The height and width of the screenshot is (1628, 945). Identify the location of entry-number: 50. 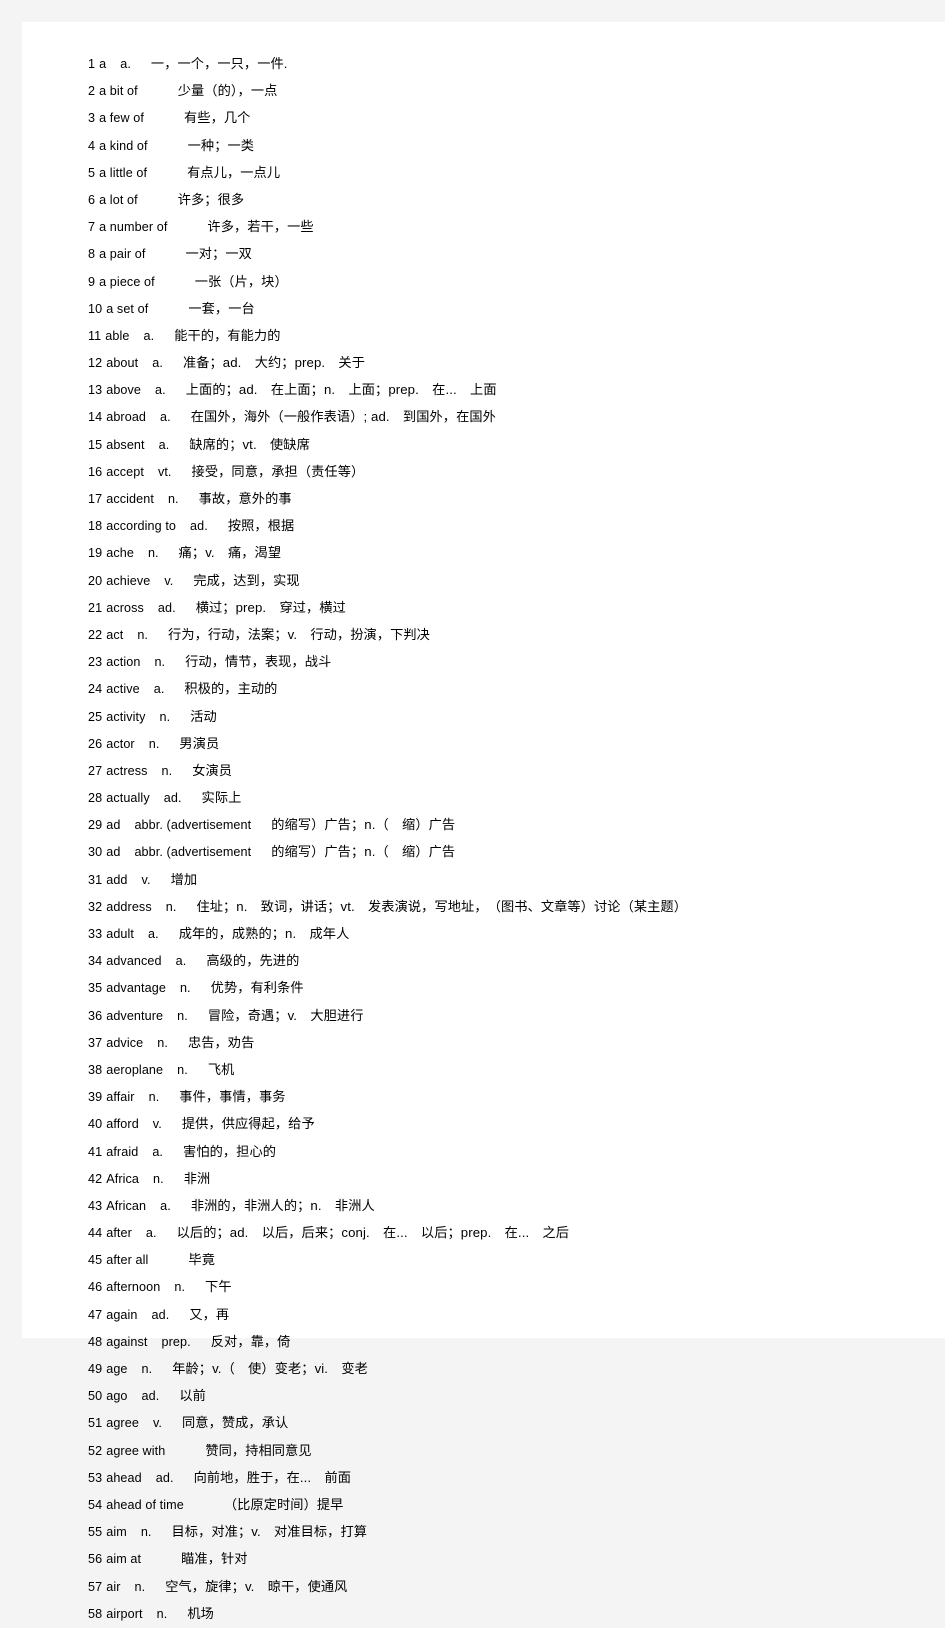
(95, 1396).